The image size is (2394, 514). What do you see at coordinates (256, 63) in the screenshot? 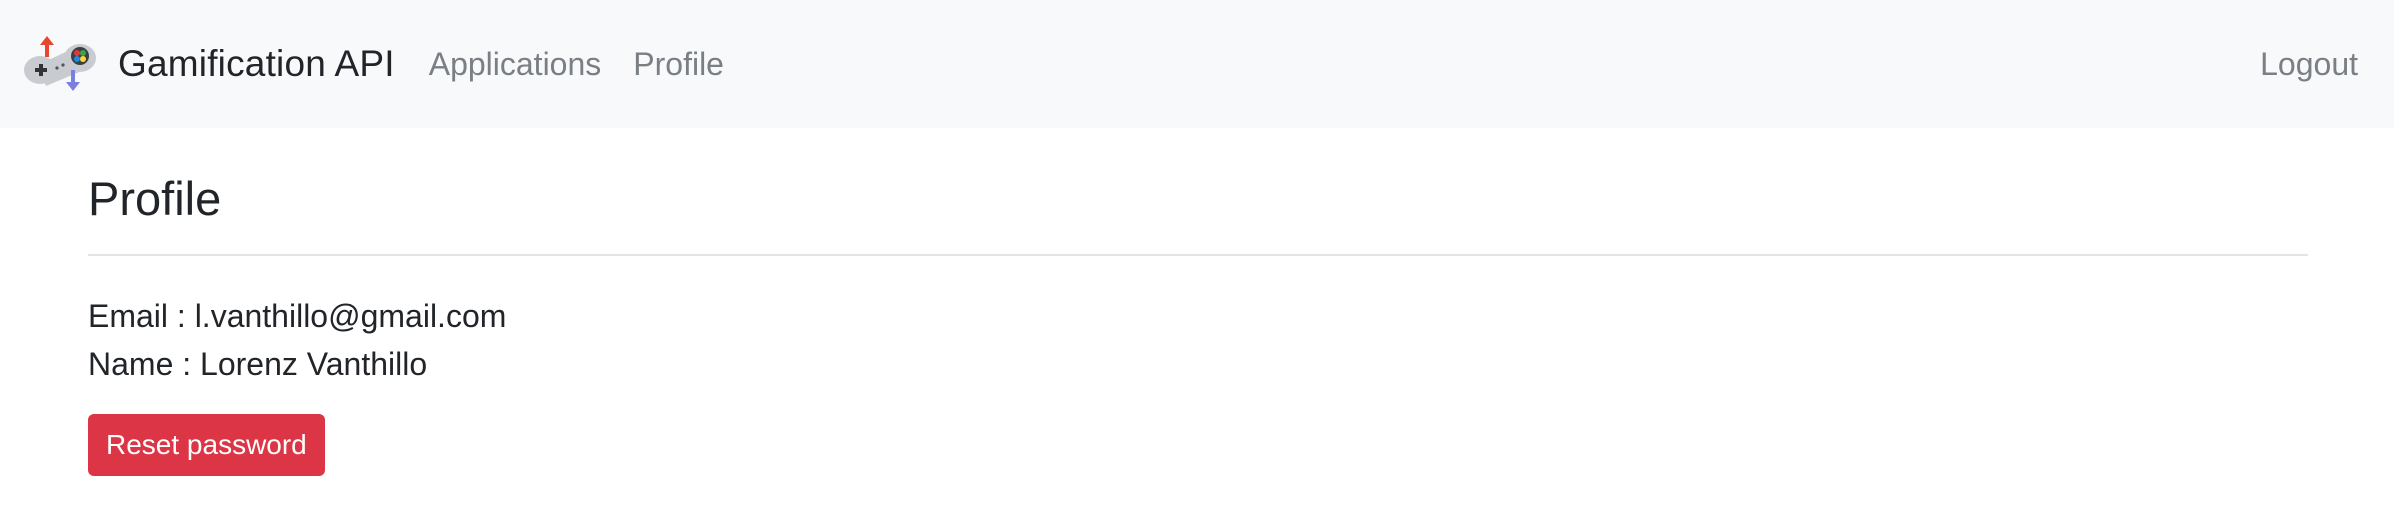
I see `brand-title: Gamification API` at bounding box center [256, 63].